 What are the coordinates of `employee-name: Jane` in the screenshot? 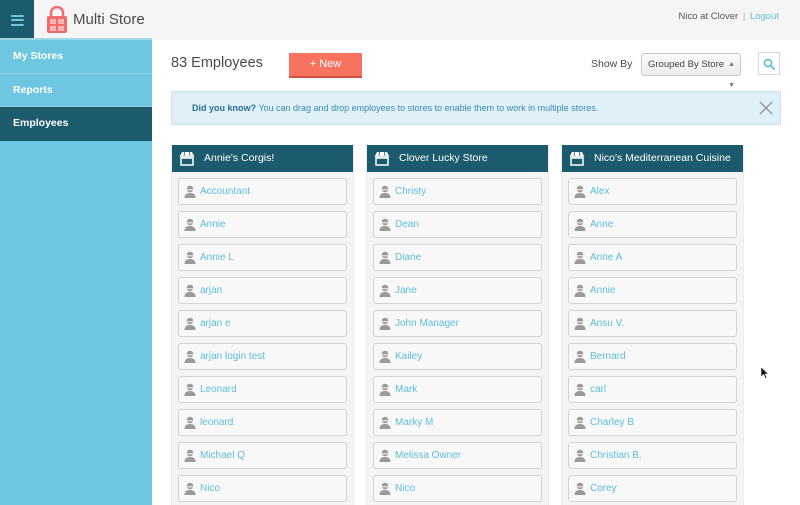 It's located at (406, 290).